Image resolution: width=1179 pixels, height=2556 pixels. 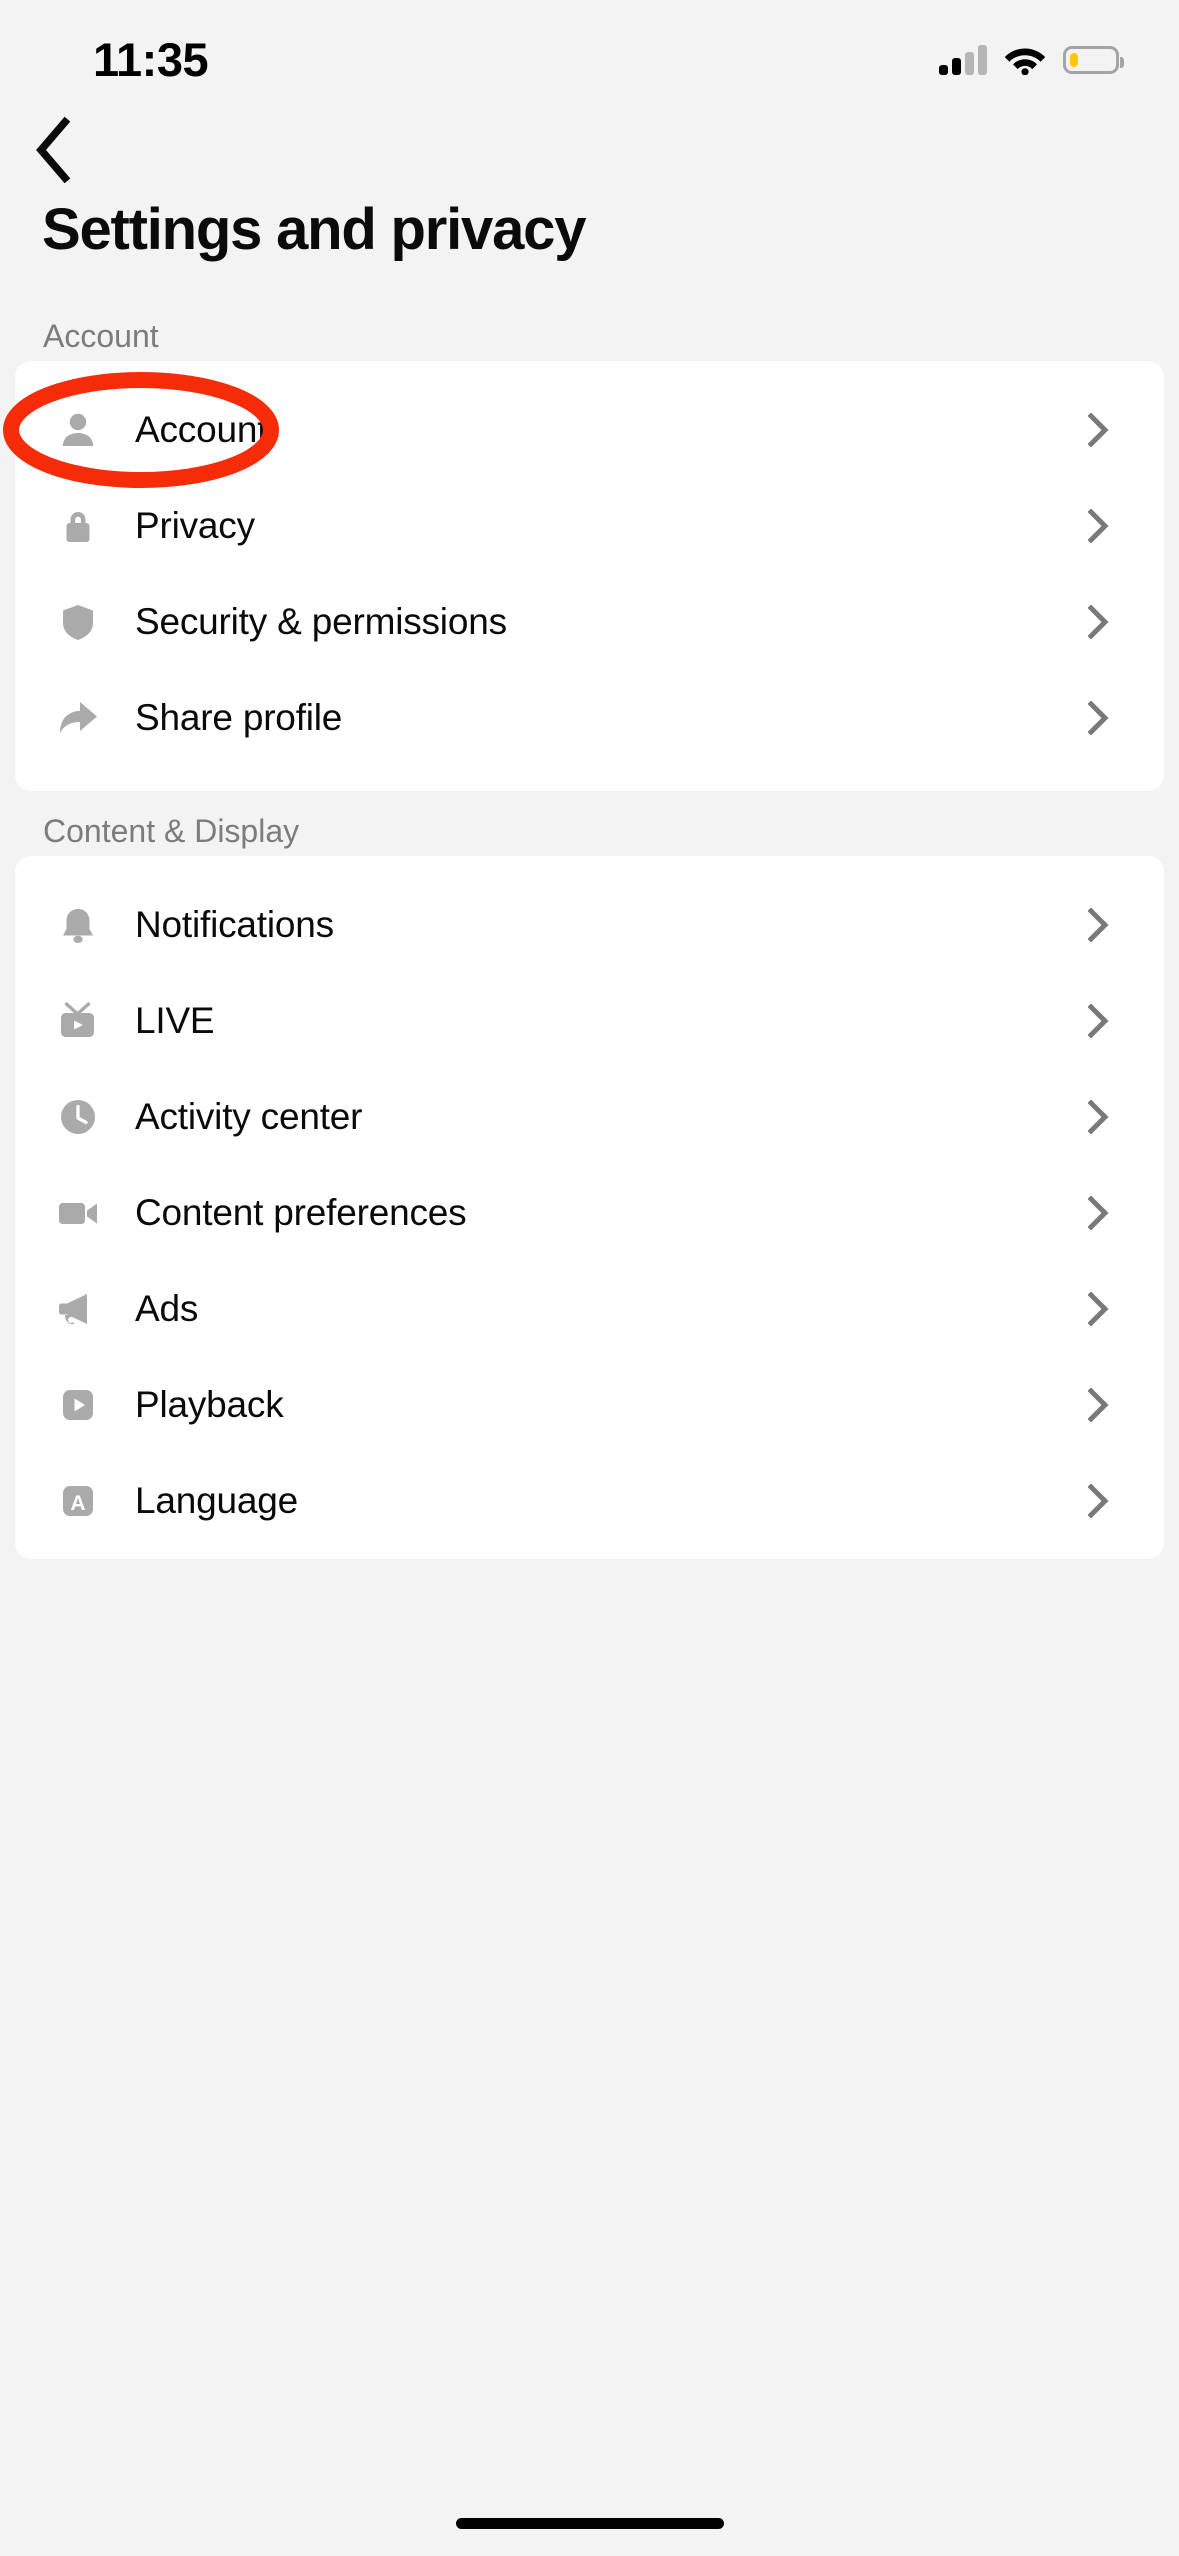 I want to click on settings-row-label: Security & permissions, so click(x=321, y=621).